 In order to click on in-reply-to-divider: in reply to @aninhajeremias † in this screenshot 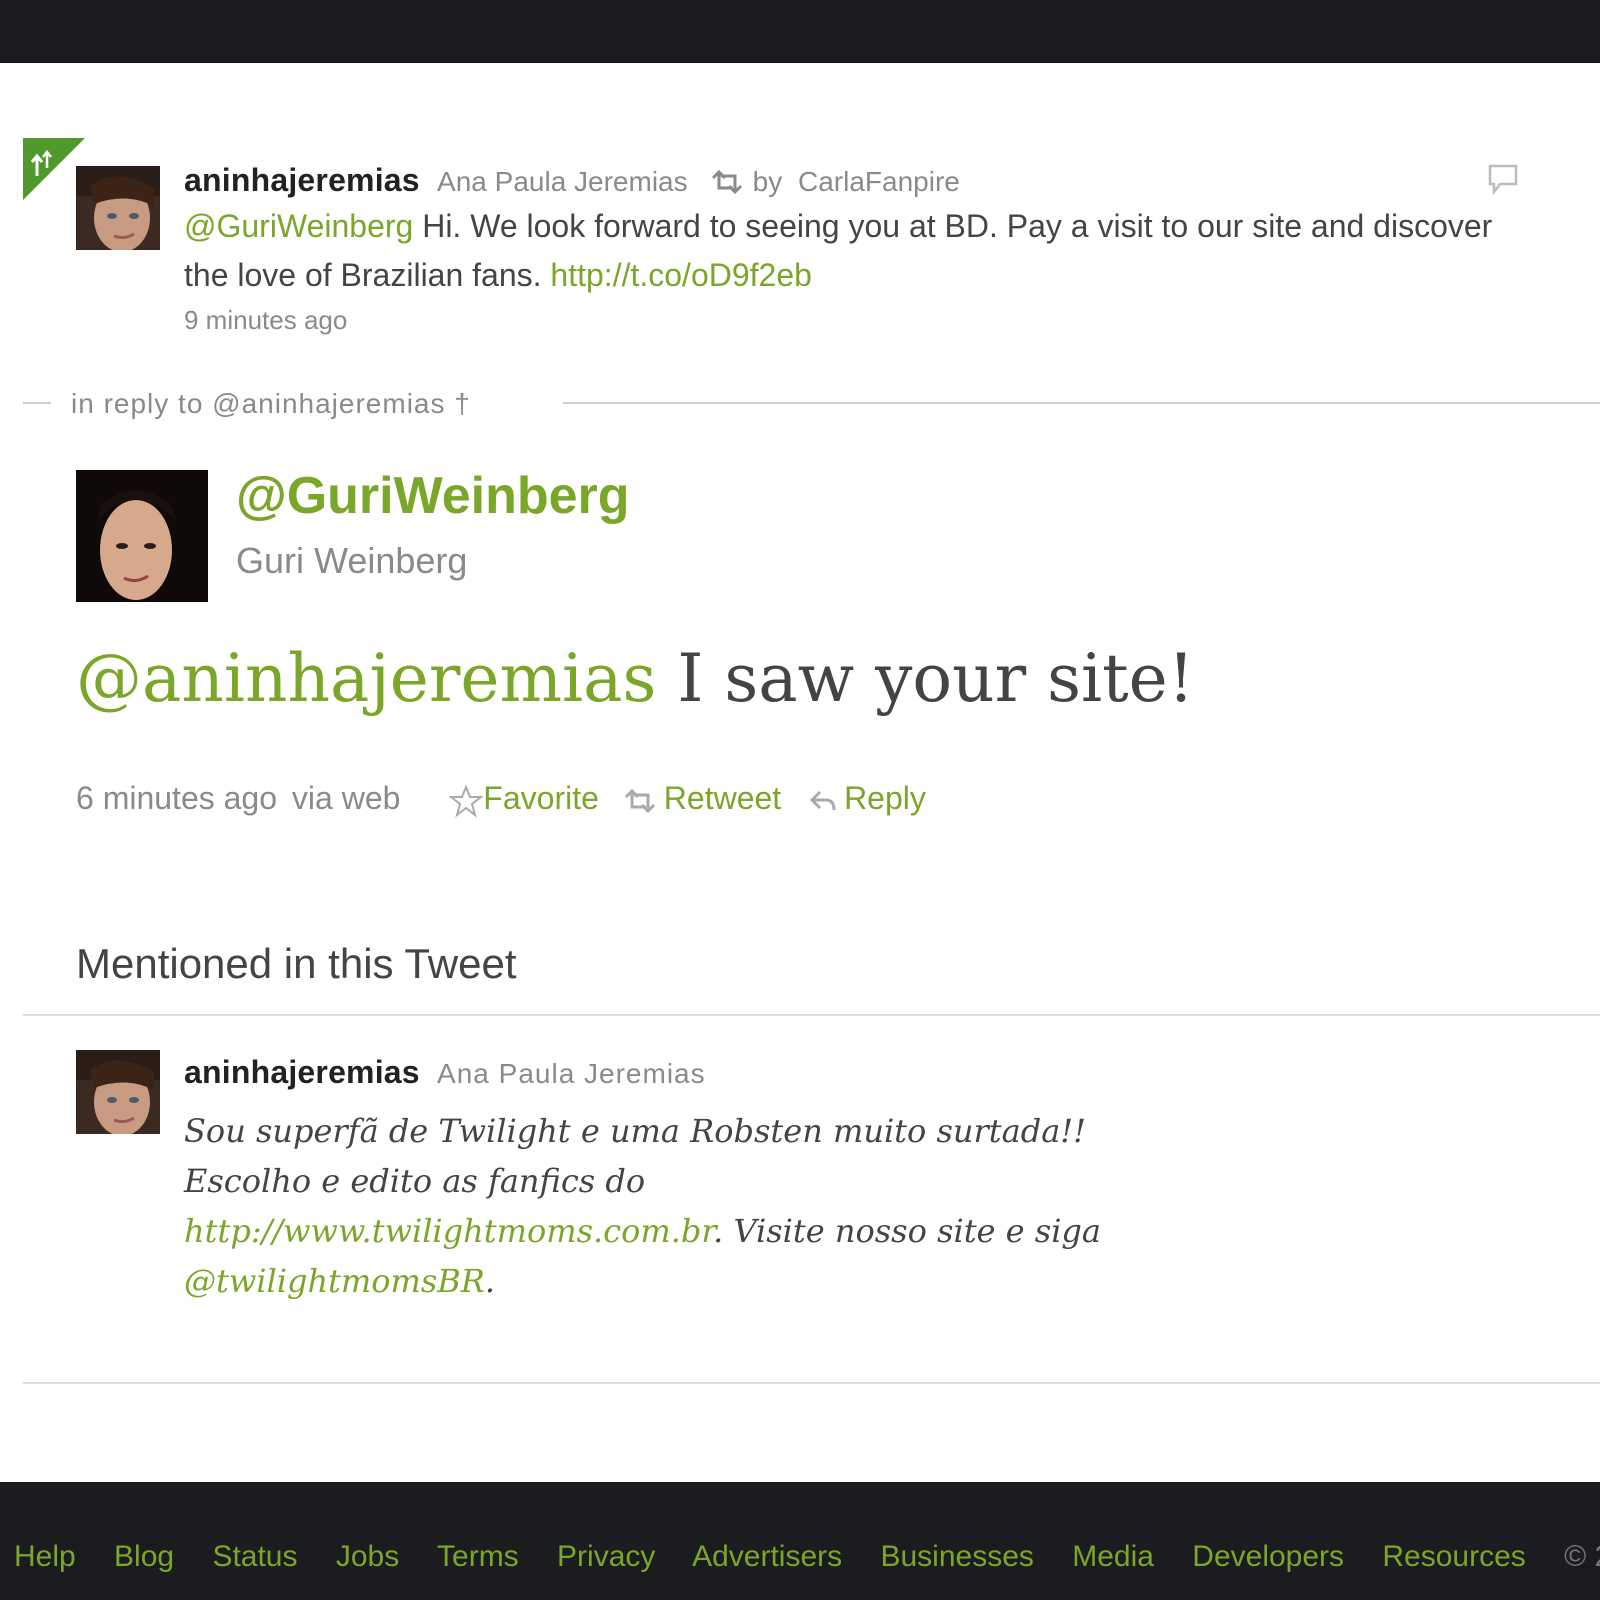, I will do `click(811, 404)`.